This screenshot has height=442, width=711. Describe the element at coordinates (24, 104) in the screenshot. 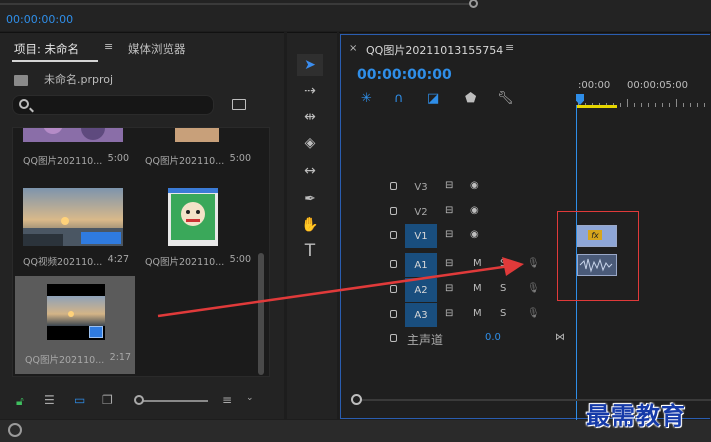

I see `search-icon` at that location.